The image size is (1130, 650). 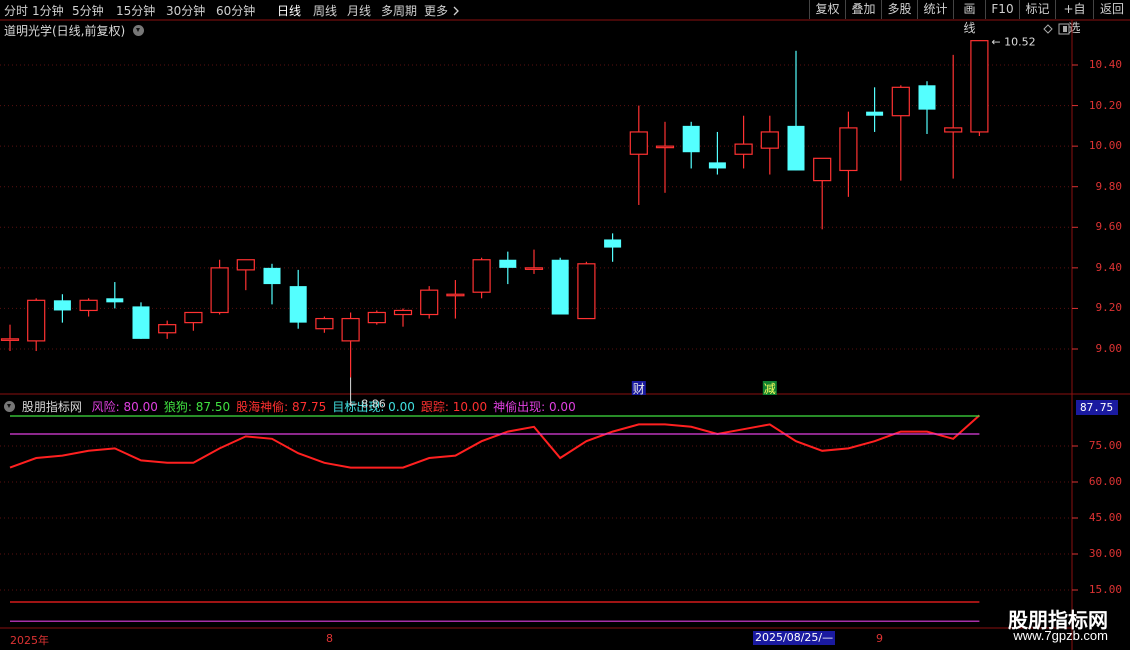 What do you see at coordinates (1105, 553) in the screenshot?
I see `indicator-tick-label: 30.00` at bounding box center [1105, 553].